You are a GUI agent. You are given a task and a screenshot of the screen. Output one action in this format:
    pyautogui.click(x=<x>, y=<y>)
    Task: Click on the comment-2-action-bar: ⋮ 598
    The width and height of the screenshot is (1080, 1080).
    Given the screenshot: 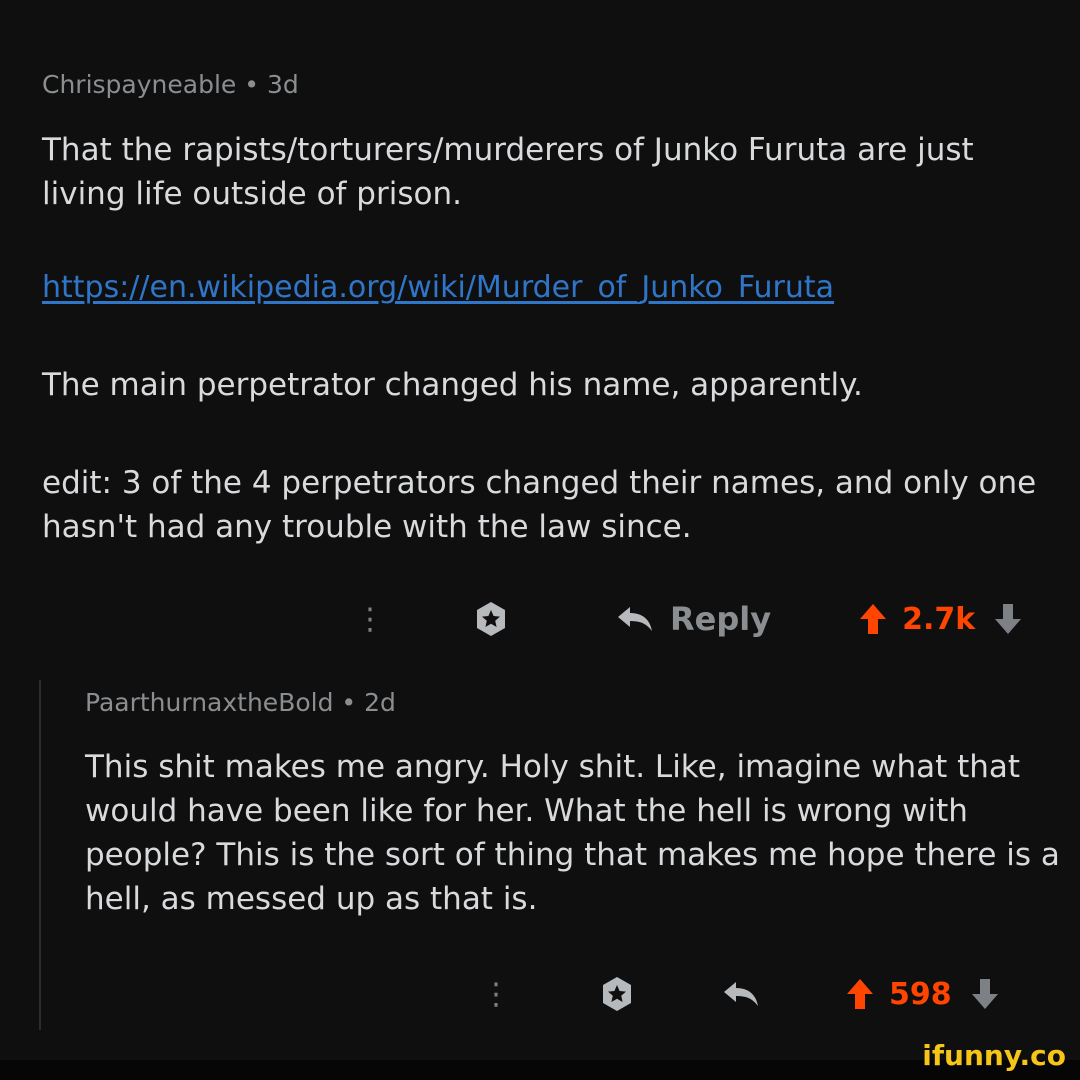 What is the action you would take?
    pyautogui.click(x=766, y=994)
    